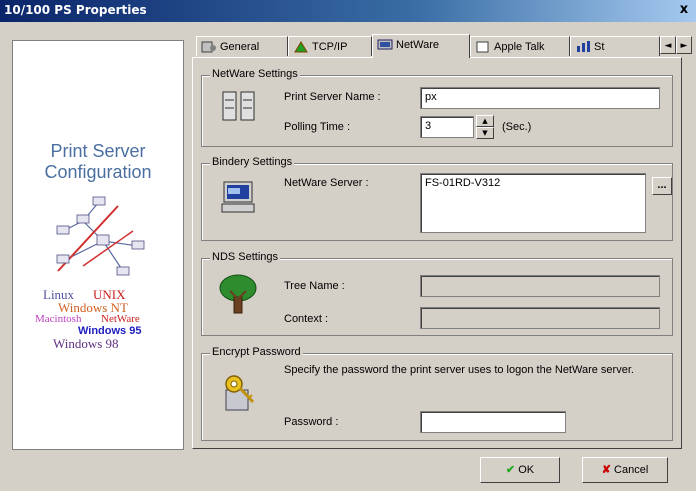  Describe the element at coordinates (75, 10) in the screenshot. I see `window-title: 10/100 PS Properties` at that location.